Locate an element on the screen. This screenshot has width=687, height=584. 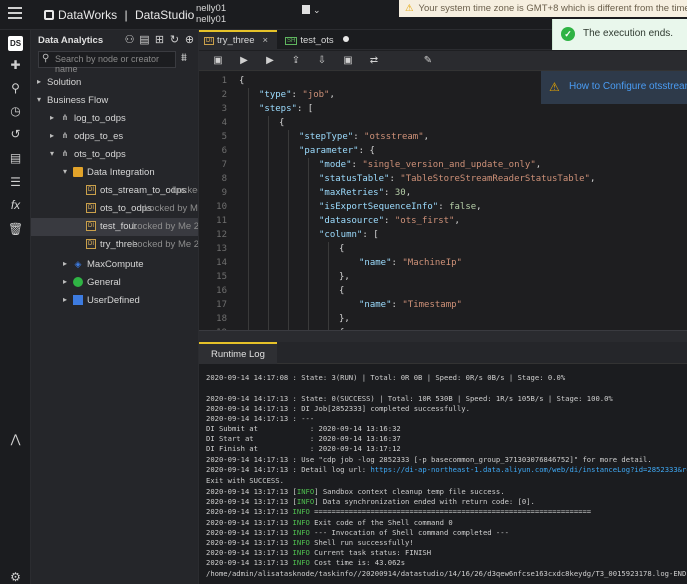
line-number: 5 is located at coordinates (224, 137).